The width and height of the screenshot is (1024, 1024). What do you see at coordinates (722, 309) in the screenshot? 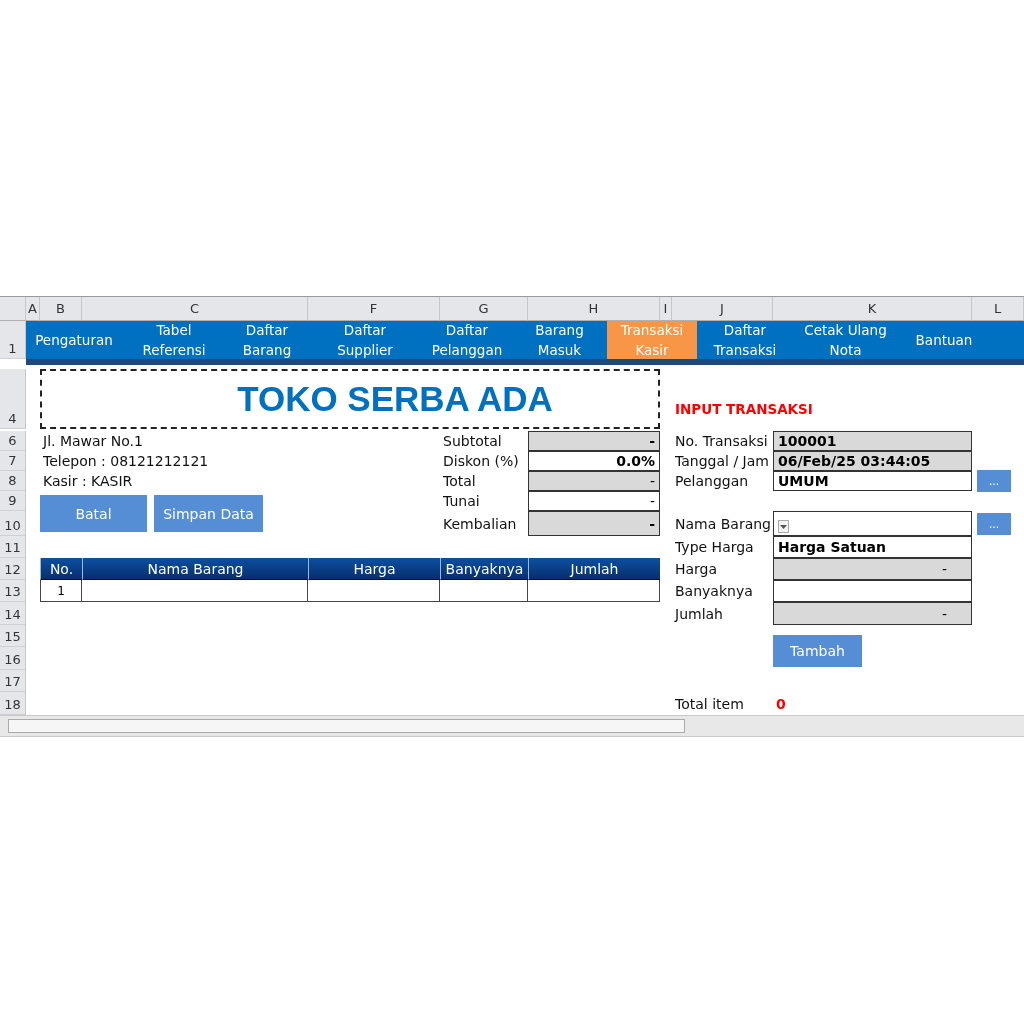
I see `column-header: J` at bounding box center [722, 309].